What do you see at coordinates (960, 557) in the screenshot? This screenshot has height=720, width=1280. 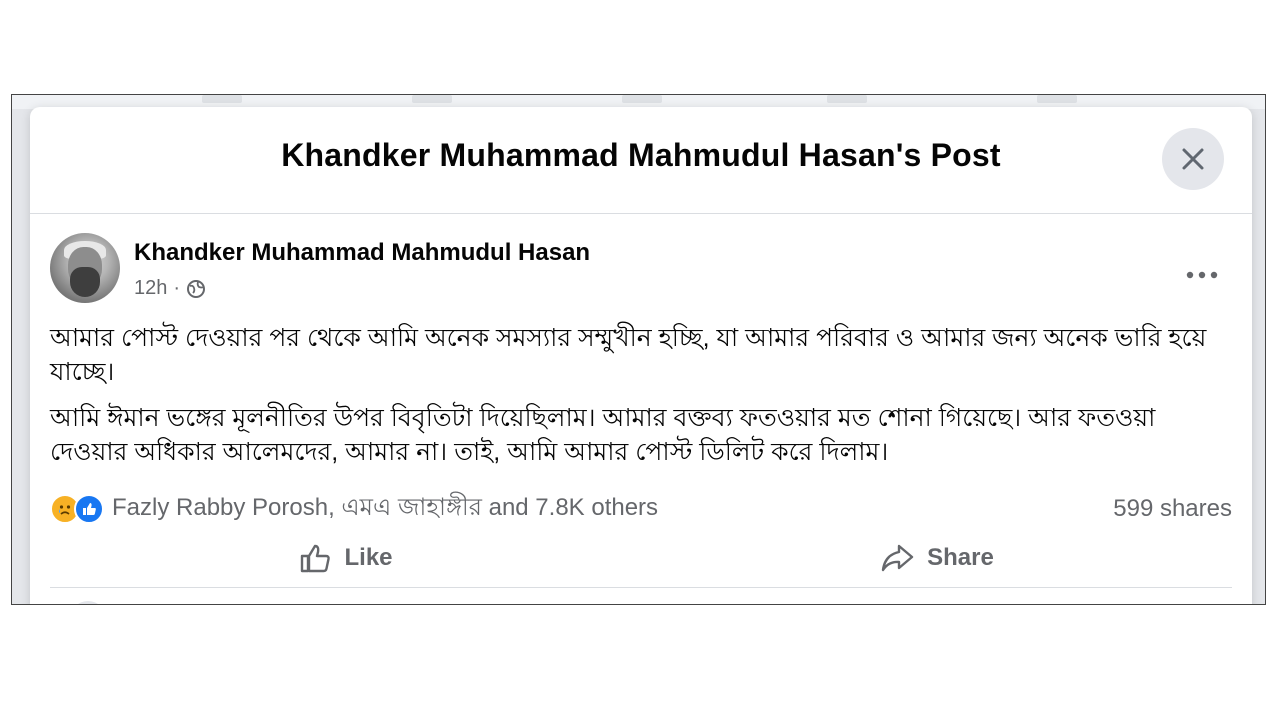 I see `share-label: Share` at bounding box center [960, 557].